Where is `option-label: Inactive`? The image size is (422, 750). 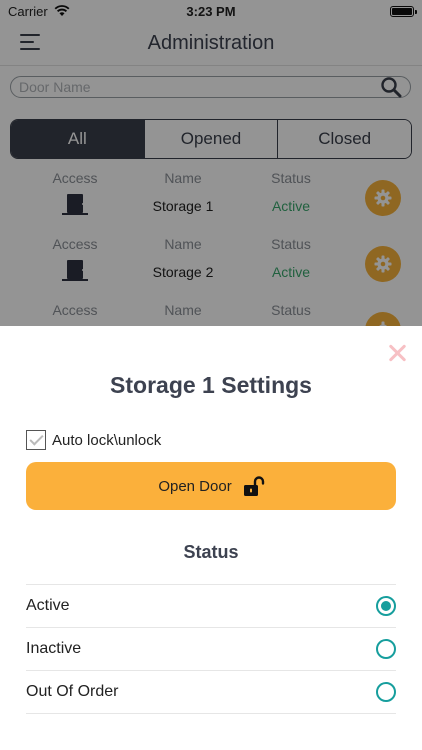 option-label: Inactive is located at coordinates (54, 648).